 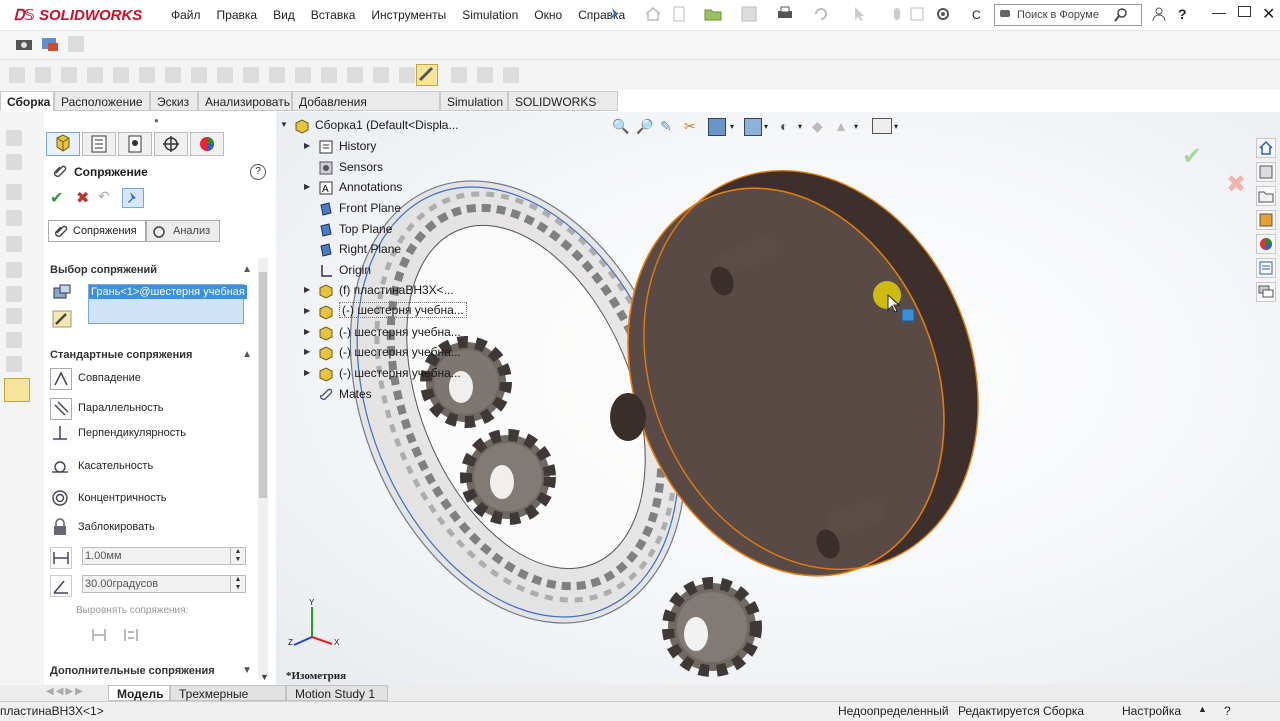 I want to click on mate-parallel-option: Параллельность, so click(x=150, y=409).